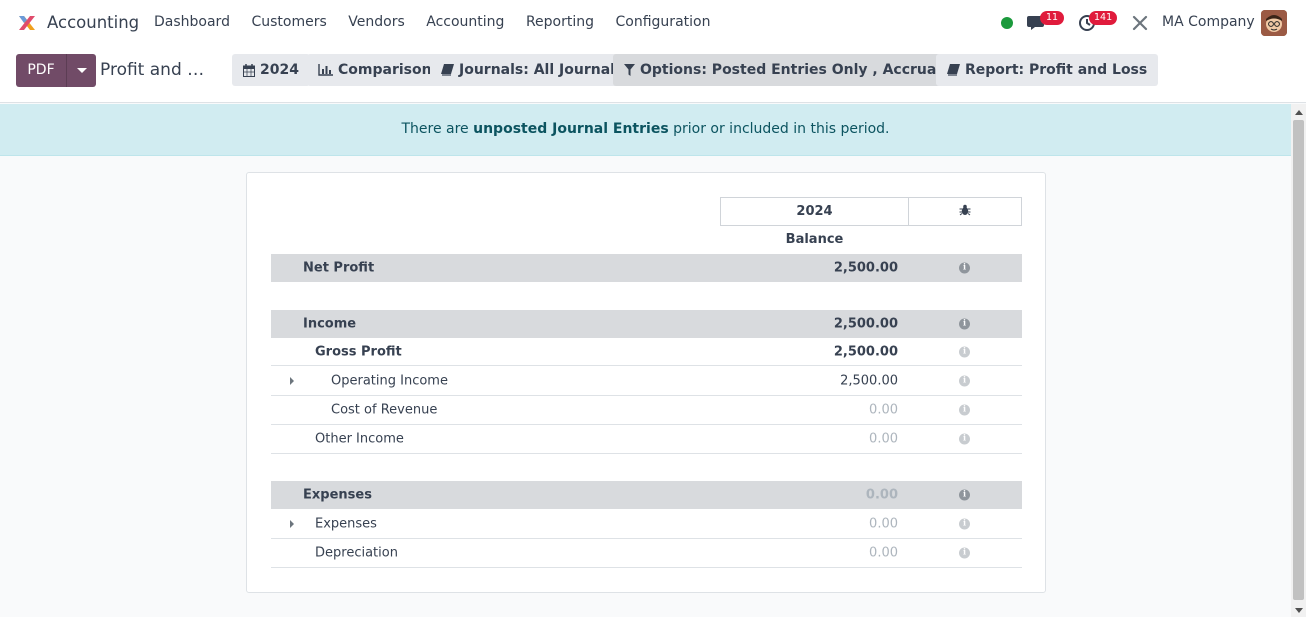 The height and width of the screenshot is (617, 1306). Describe the element at coordinates (325, 70) in the screenshot. I see `bar-chart-icon` at that location.